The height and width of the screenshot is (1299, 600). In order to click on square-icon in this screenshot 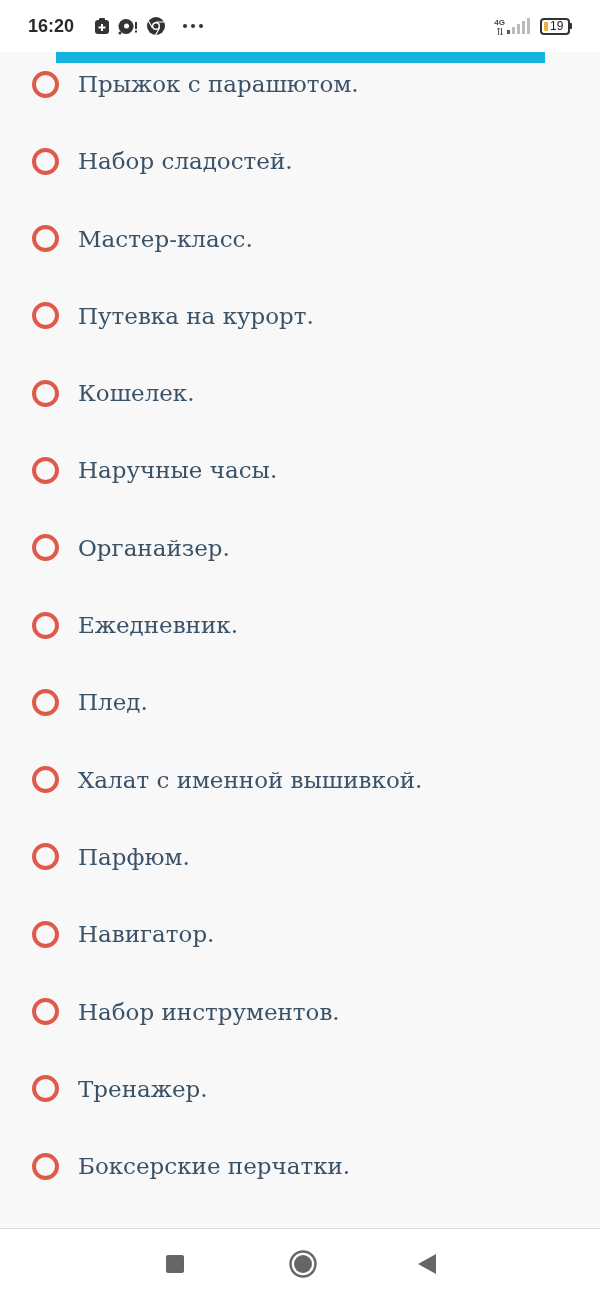, I will do `click(175, 1264)`.